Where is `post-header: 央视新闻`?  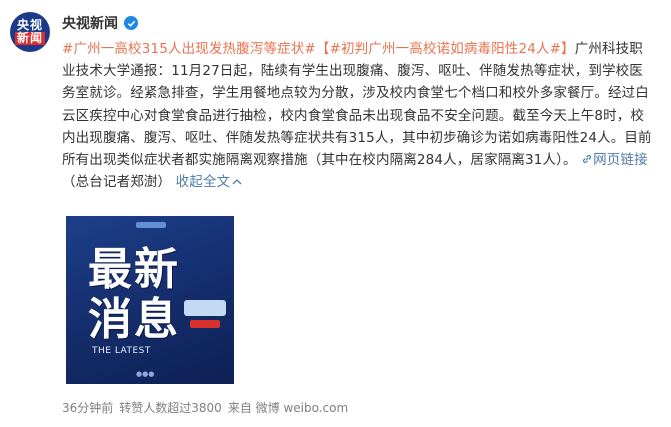
post-header: 央视新闻 is located at coordinates (100, 23).